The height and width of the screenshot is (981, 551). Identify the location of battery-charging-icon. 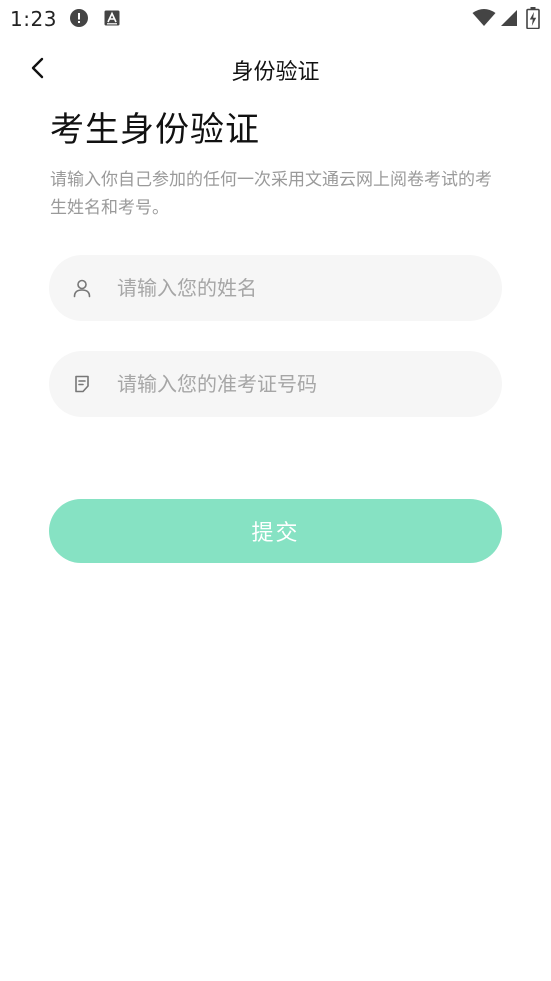
(533, 18).